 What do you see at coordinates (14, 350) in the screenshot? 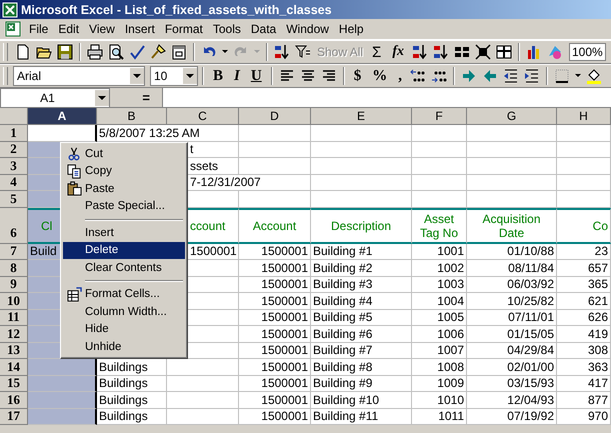
I see `row-header: 13` at bounding box center [14, 350].